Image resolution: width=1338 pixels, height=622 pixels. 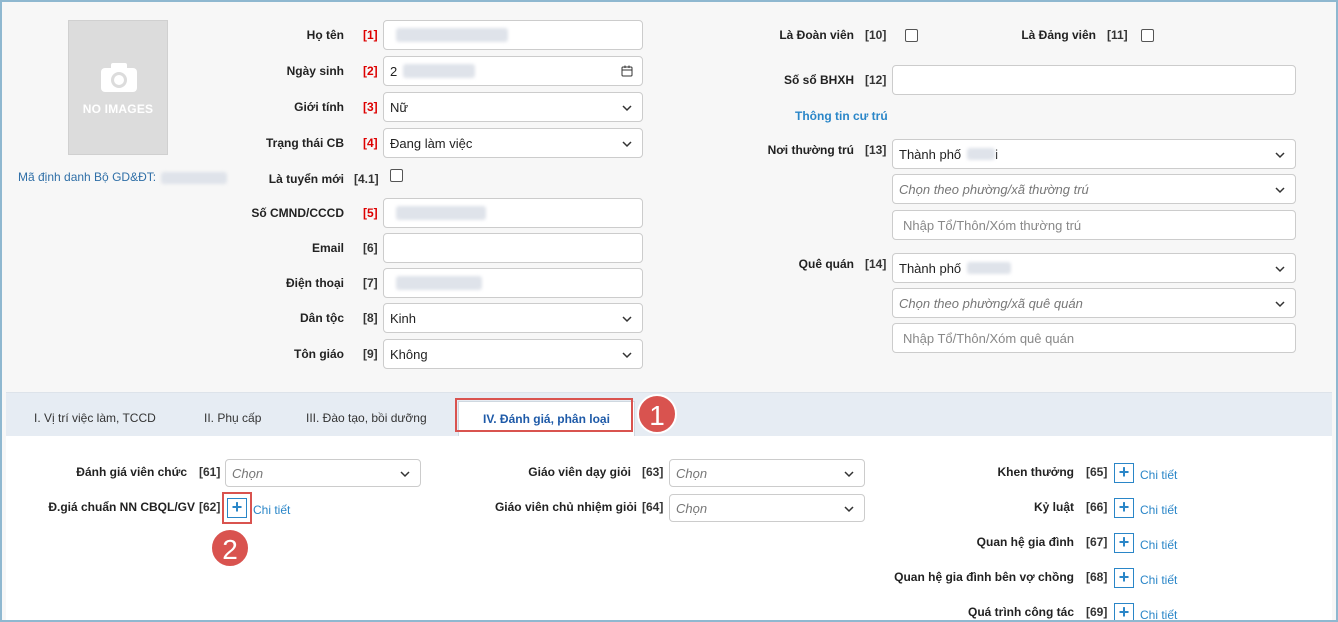 What do you see at coordinates (1053, 507) in the screenshot?
I see `eval-item-label: Kỷ luật` at bounding box center [1053, 507].